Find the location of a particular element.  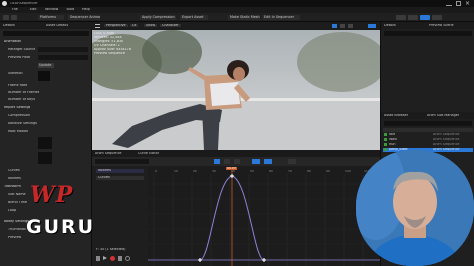

tangent-user-button is located at coordinates (237, 161).